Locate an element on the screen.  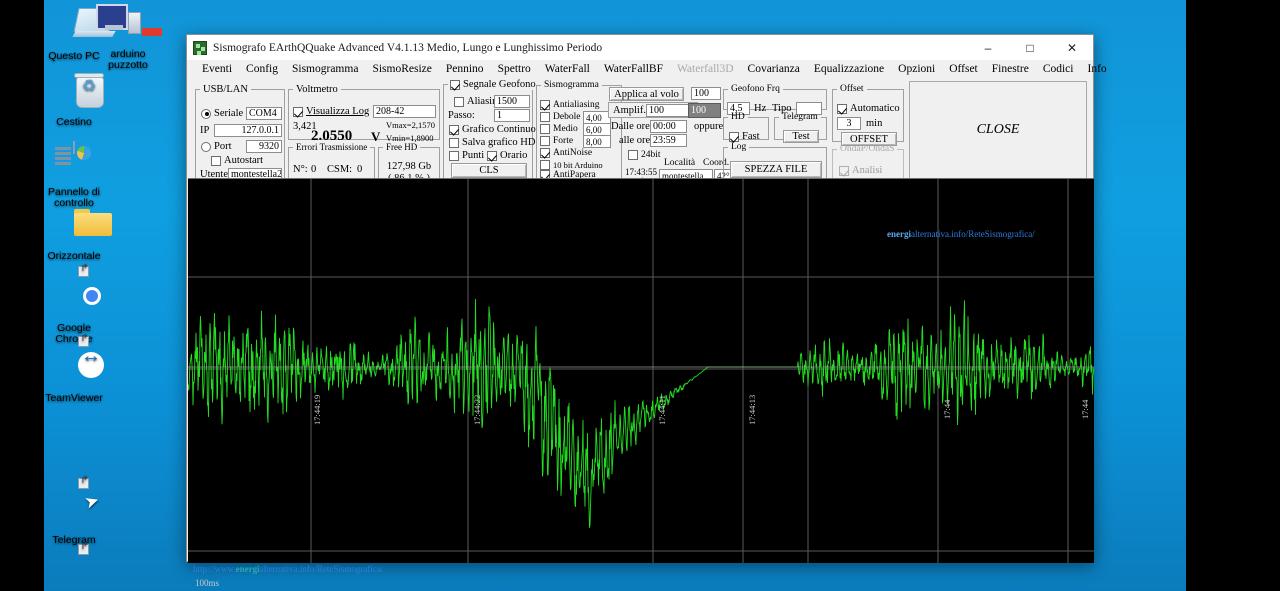
autostart-checkbox: Autostart is located at coordinates (237, 160).